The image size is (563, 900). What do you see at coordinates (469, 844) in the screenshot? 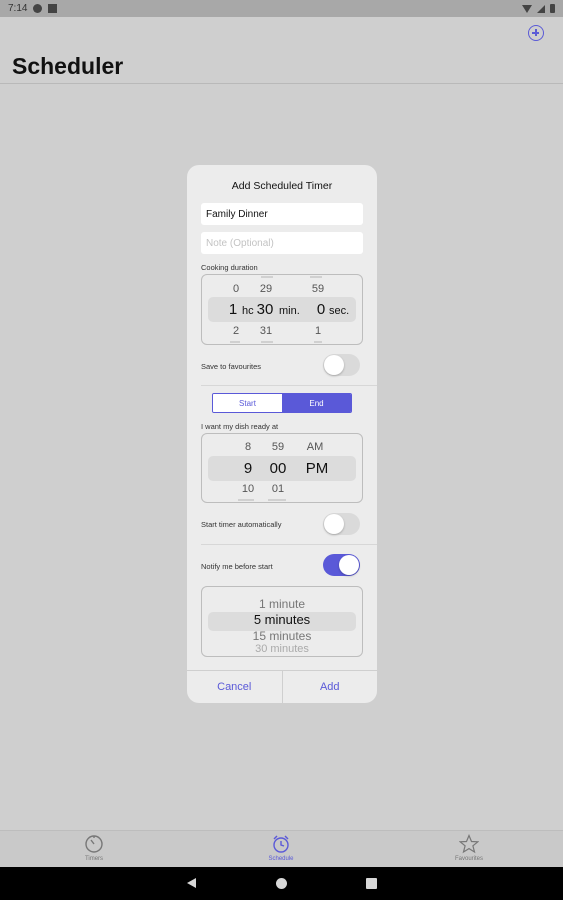
I see `star-icon` at bounding box center [469, 844].